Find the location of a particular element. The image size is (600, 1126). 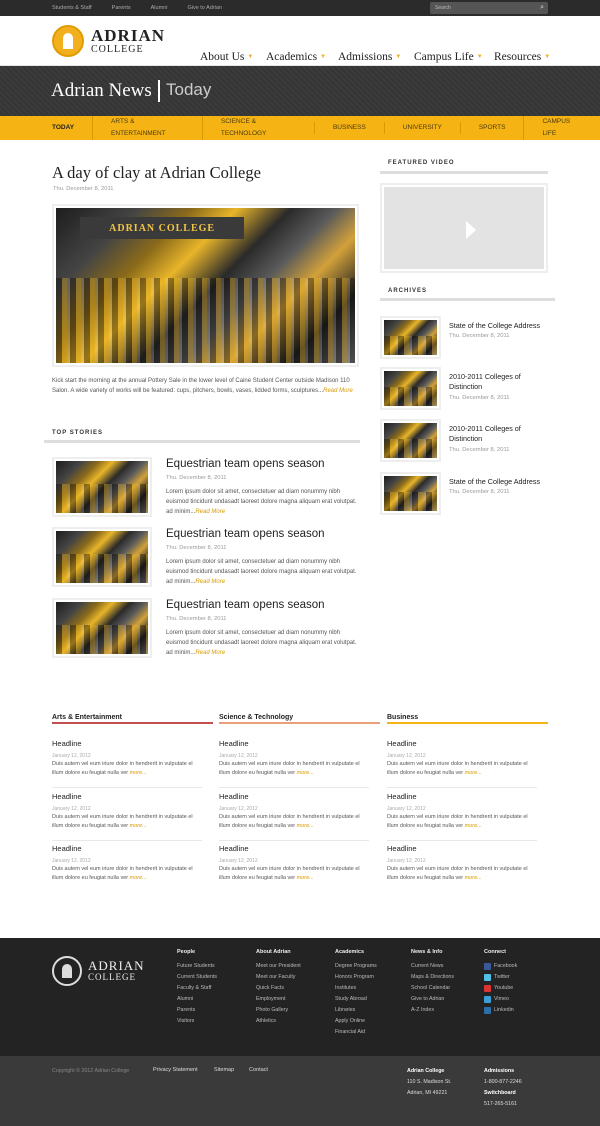

footer-link: Visitors is located at coordinates (197, 1021).